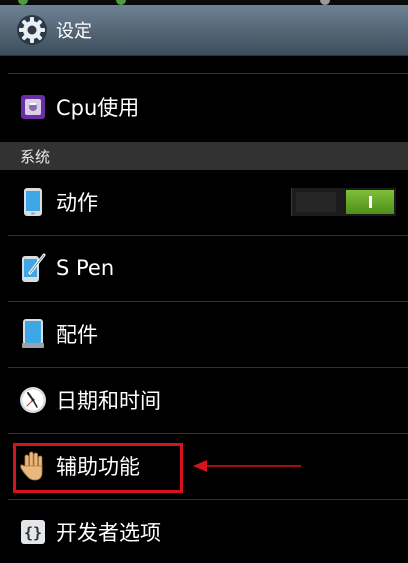 Image resolution: width=408 pixels, height=563 pixels. I want to click on settings-item-cpu: Cpu使用, so click(204, 107).